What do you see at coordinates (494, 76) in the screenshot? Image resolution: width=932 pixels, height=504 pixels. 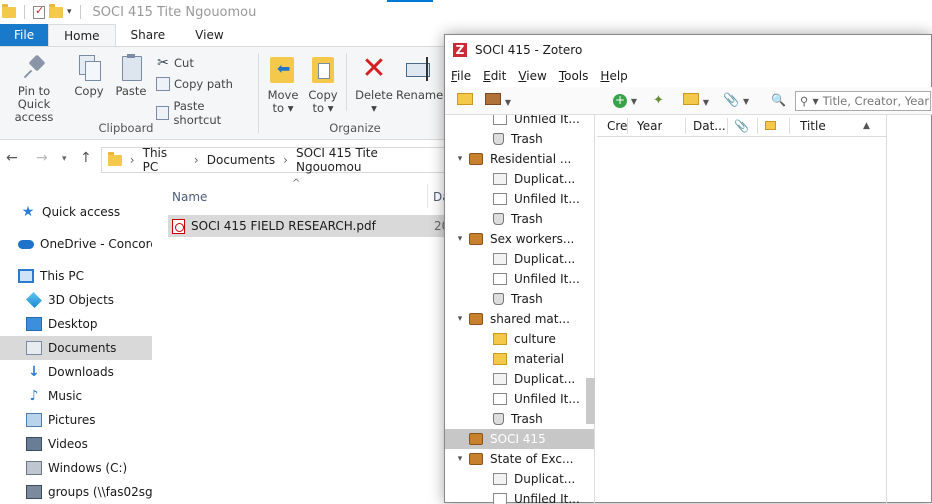 I see `menu-edit: Edit` at bounding box center [494, 76].